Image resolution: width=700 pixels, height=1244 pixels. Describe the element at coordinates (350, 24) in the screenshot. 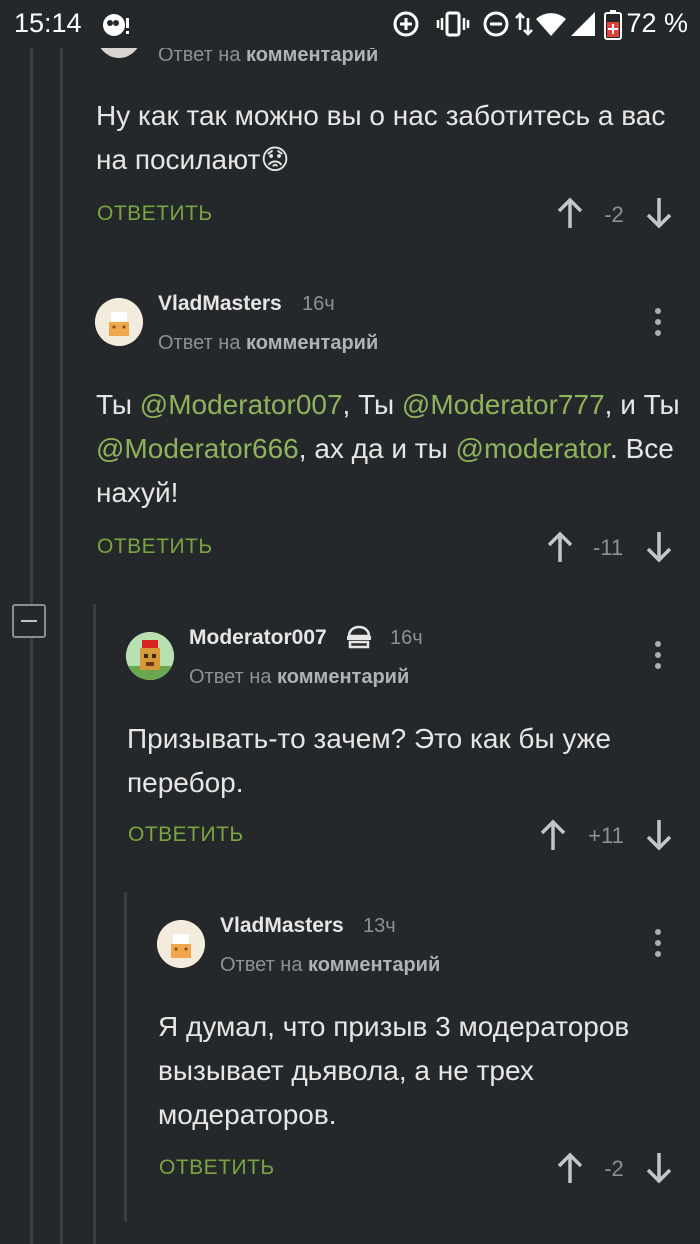

I see `status-bar: 15:14 72 %` at that location.